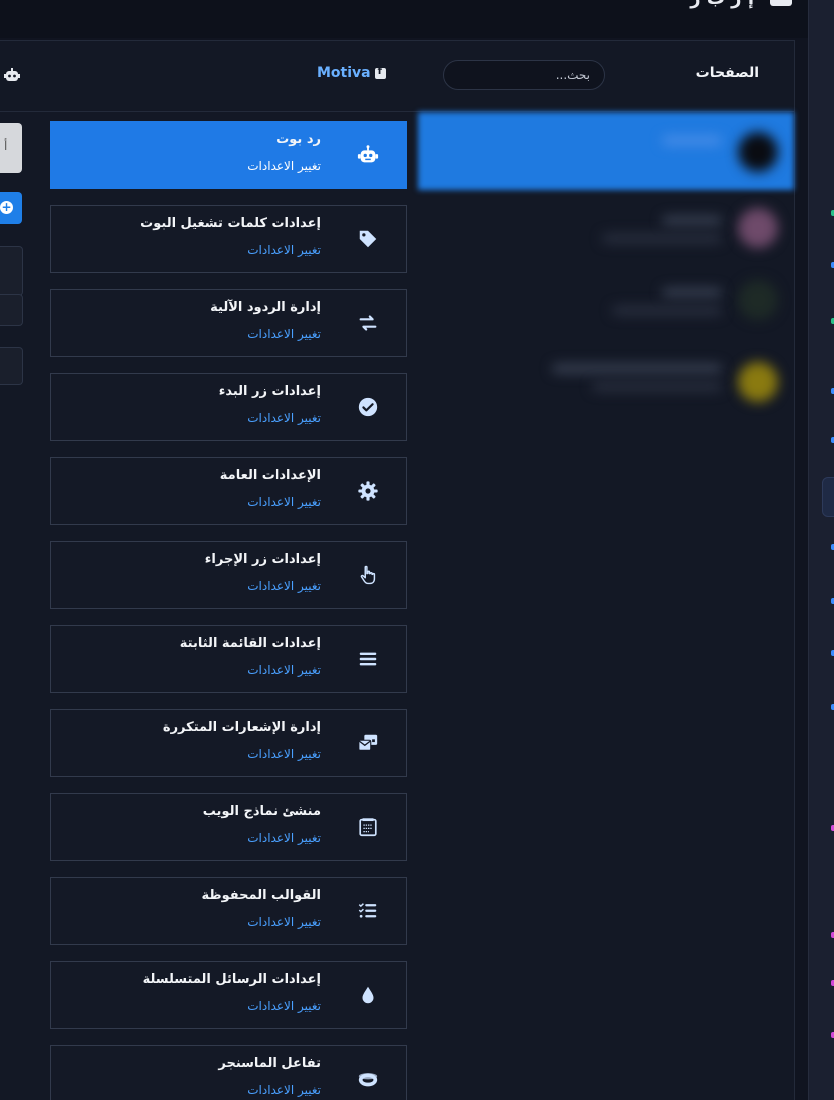 Image resolution: width=834 pixels, height=1100 pixels. Describe the element at coordinates (368, 323) in the screenshot. I see `exchange-icon` at that location.